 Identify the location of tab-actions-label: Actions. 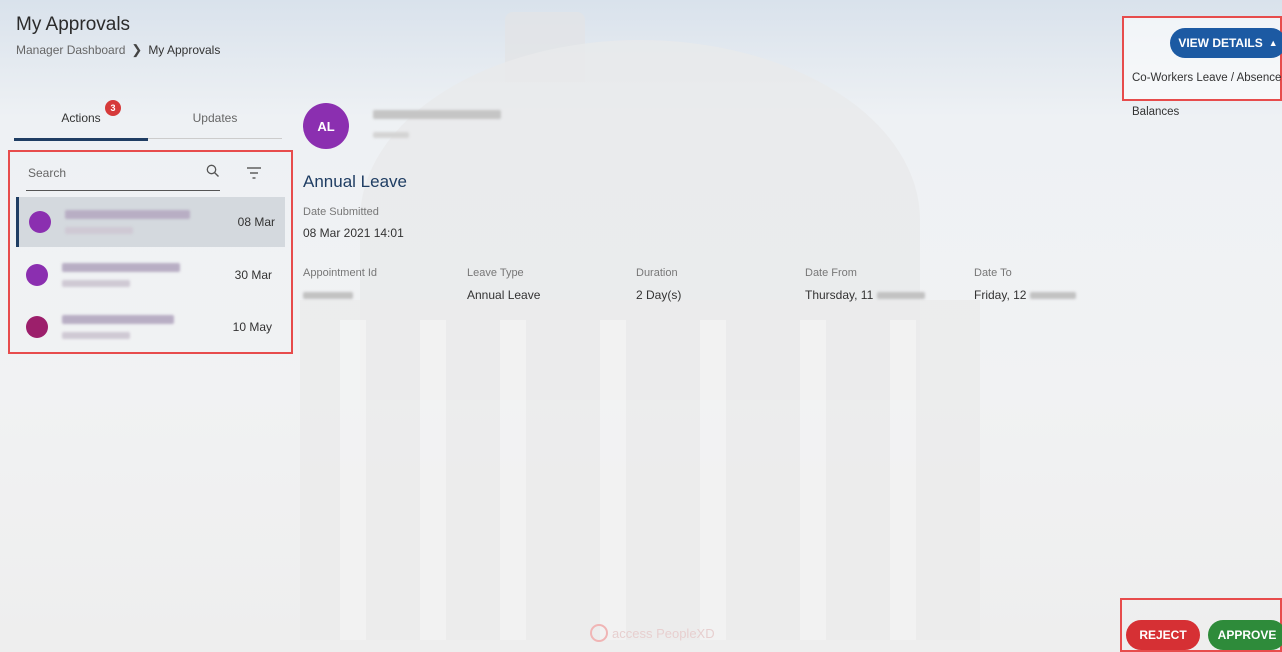
(81, 118).